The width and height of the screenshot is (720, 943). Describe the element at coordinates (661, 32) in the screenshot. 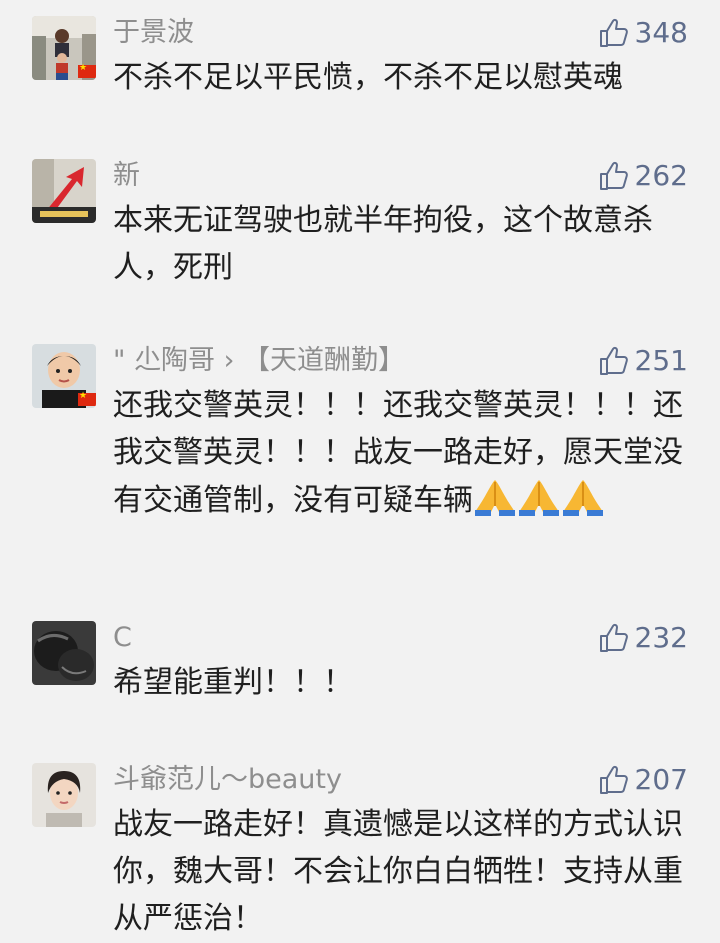

I see `like-count: 348` at that location.